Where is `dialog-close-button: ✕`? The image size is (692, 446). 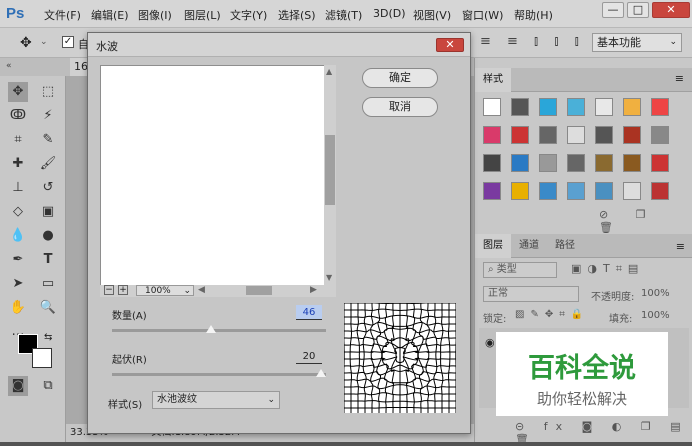
dialog-close-button: ✕ is located at coordinates (450, 45).